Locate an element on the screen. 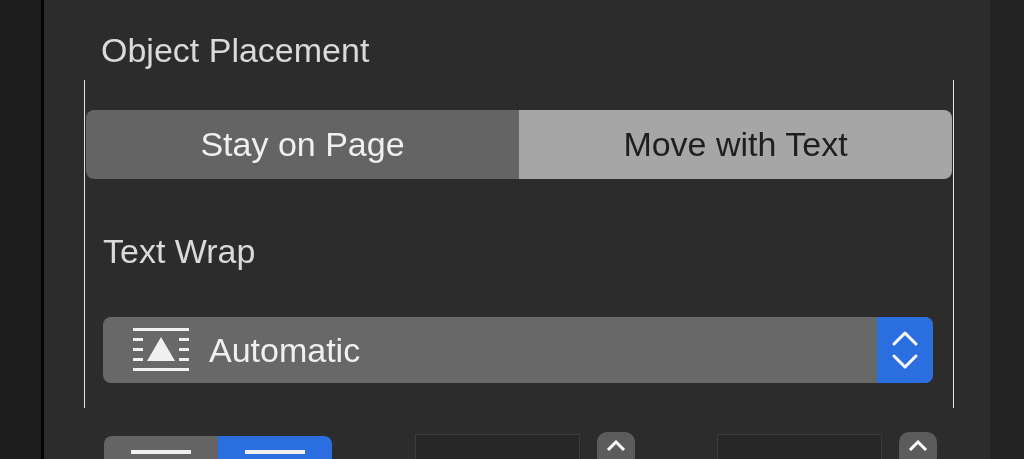 Image resolution: width=1024 pixels, height=459 pixels. placement-segment: Move with Text is located at coordinates (735, 144).